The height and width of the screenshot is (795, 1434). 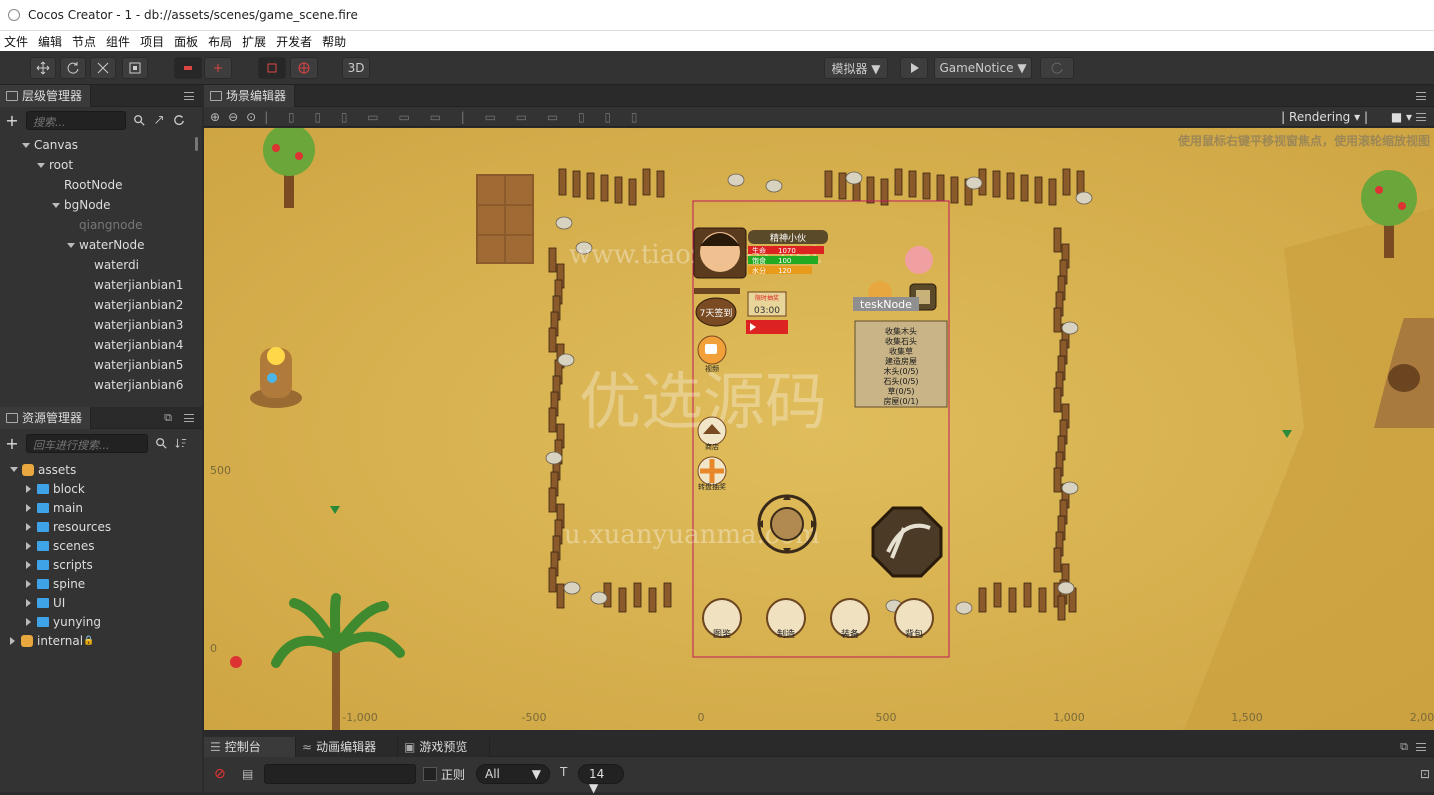 I want to click on rect-tool-icon, so click(x=135, y=68).